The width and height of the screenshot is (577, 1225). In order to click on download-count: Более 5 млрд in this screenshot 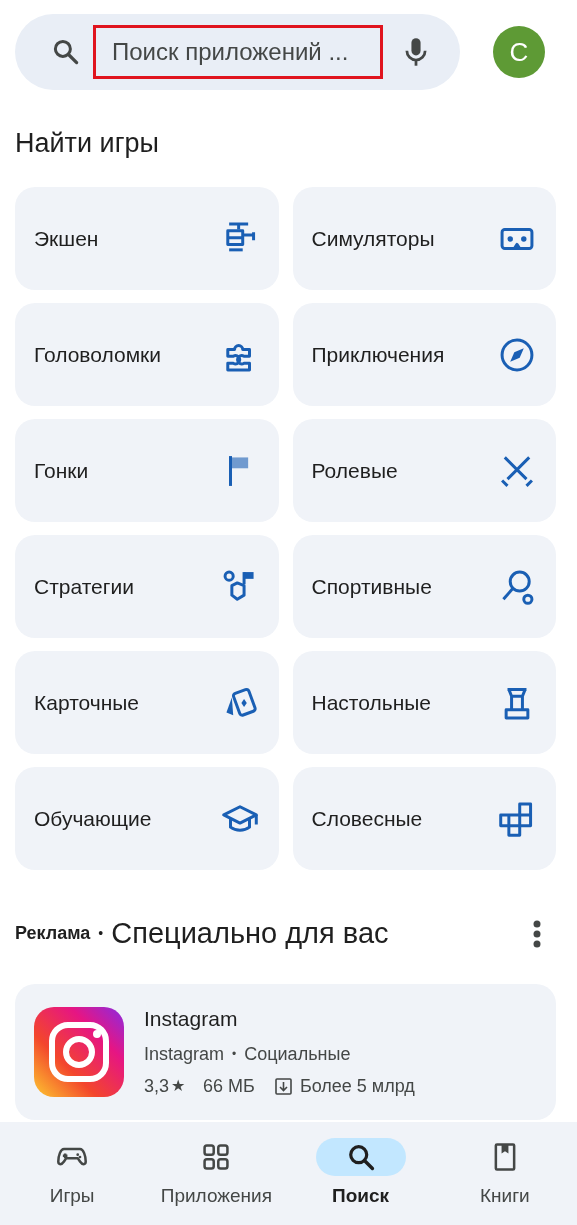, I will do `click(357, 1086)`.